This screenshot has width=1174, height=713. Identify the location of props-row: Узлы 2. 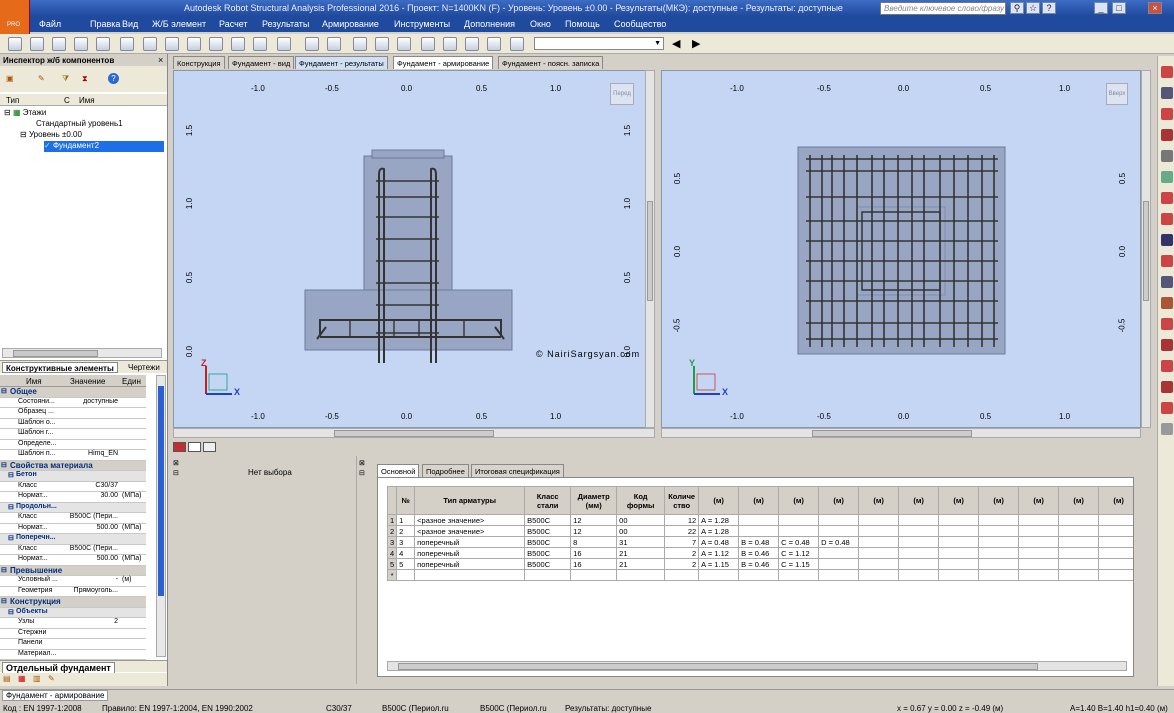
(73, 623).